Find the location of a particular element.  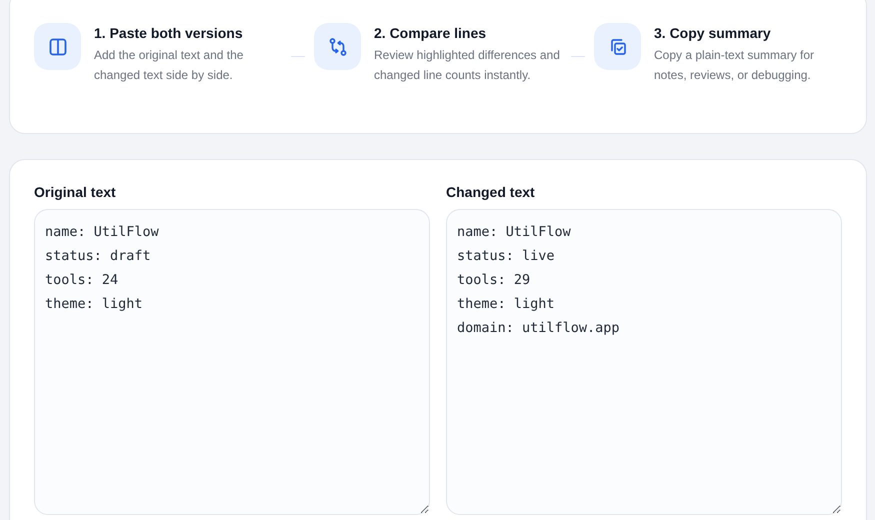

step-title: 2. Compare lines is located at coordinates (431, 33).